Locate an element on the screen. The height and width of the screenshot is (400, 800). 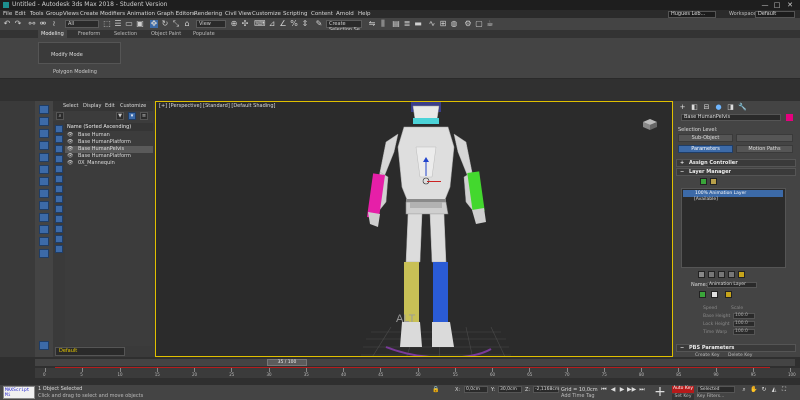
menu-file: File is located at coordinates (7, 14).